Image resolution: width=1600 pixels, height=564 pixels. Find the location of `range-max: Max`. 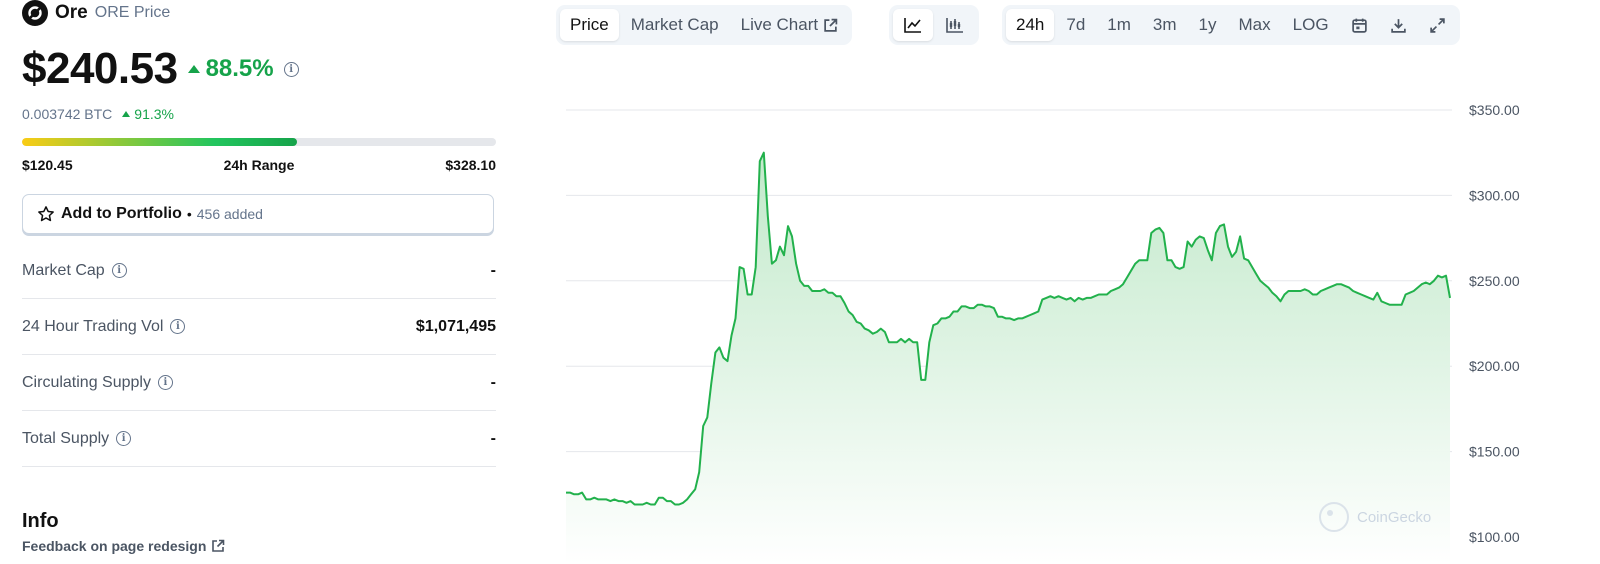

range-max: Max is located at coordinates (1255, 25).